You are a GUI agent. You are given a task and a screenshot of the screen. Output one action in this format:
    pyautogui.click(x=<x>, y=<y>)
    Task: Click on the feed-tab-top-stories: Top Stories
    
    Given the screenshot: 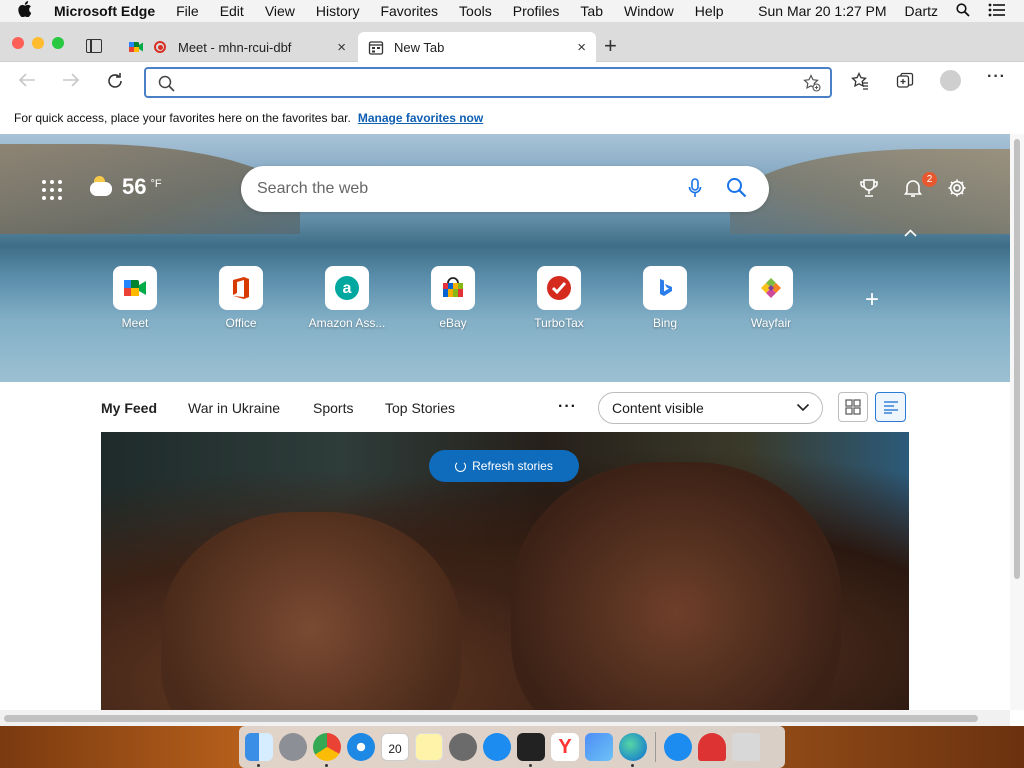 What is the action you would take?
    pyautogui.click(x=420, y=408)
    